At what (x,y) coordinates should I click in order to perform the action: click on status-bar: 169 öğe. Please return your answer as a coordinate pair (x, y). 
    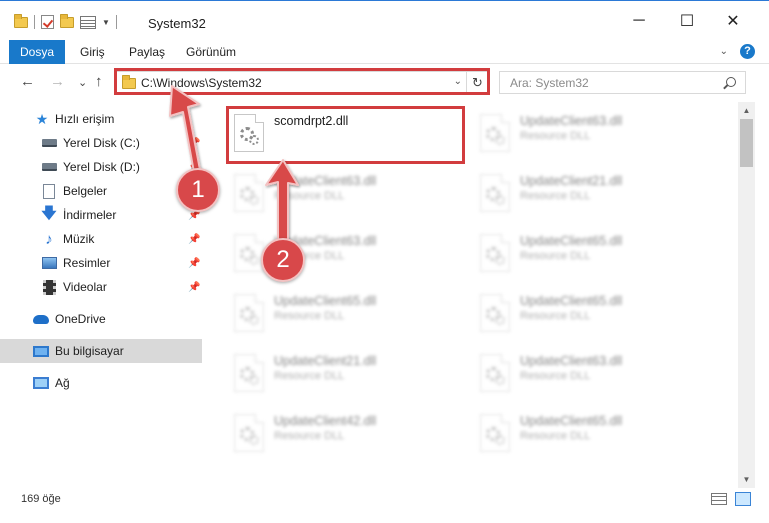
    Looking at the image, I should click on (384, 505).